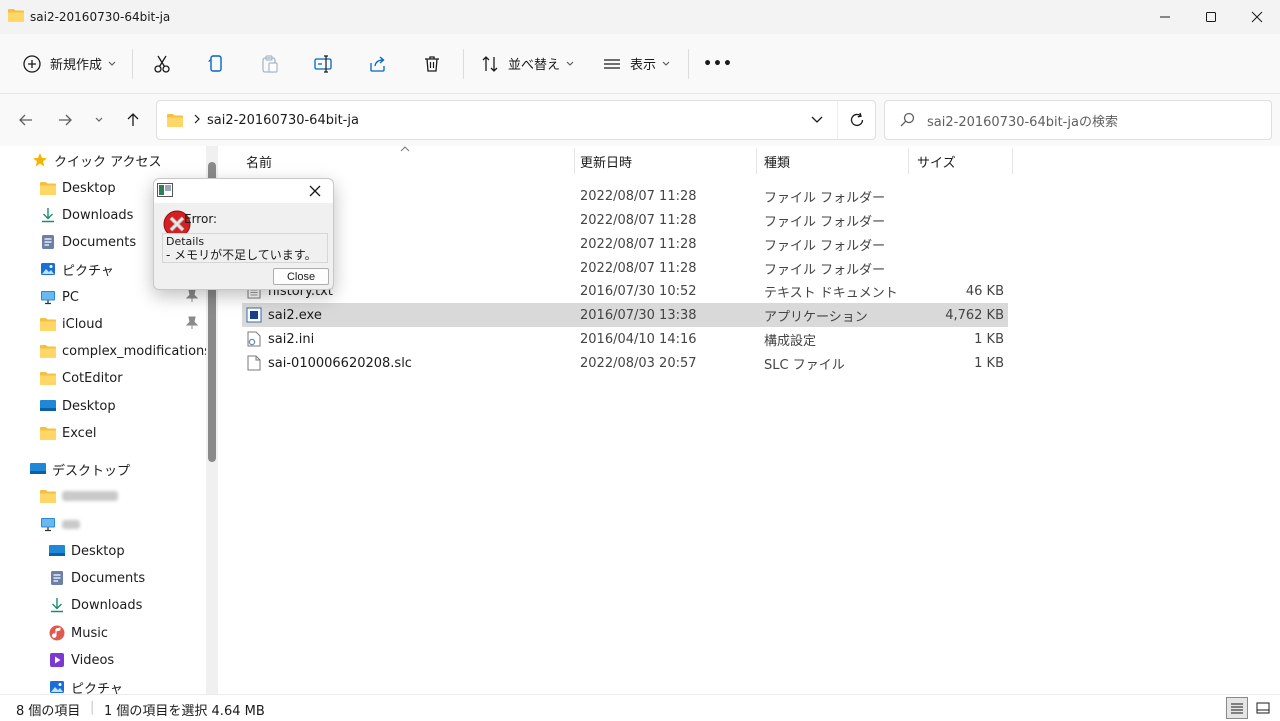 This screenshot has height=721, width=1280. I want to click on close-icon, so click(315, 191).